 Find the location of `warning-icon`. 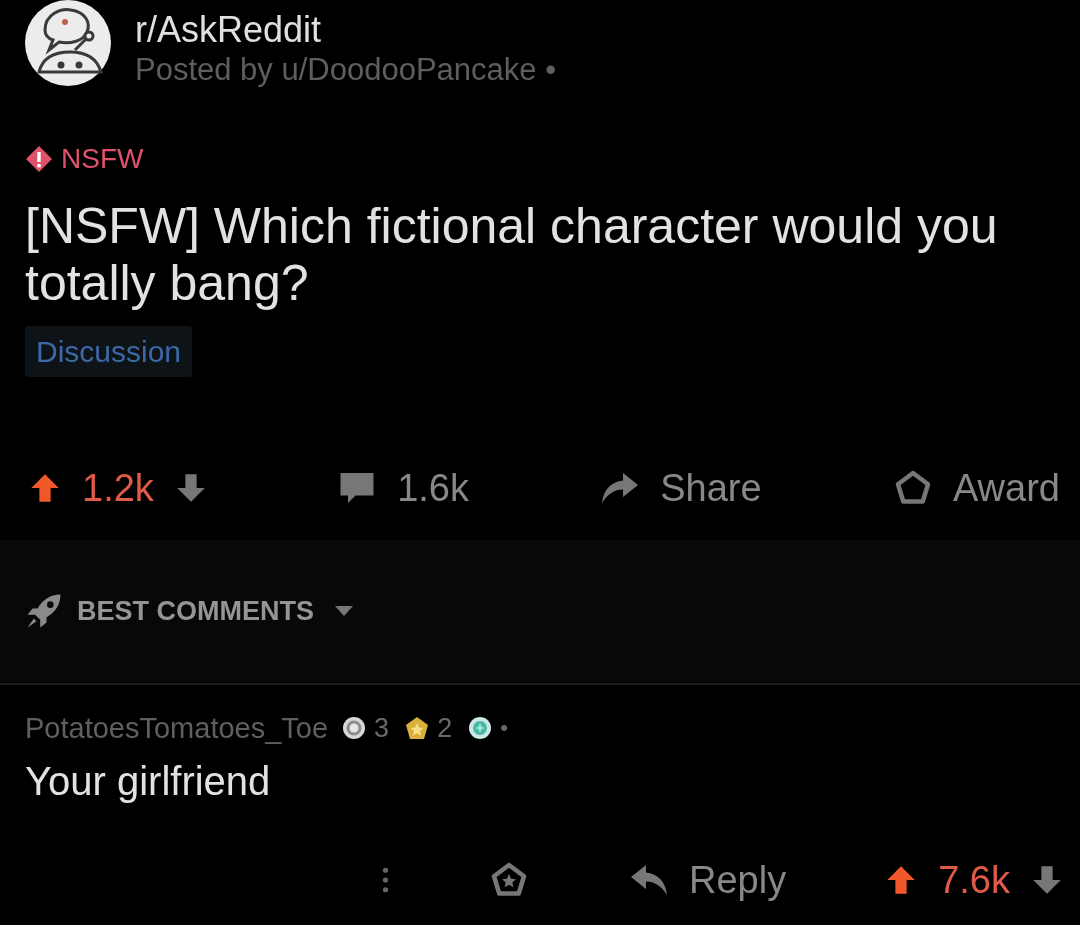

warning-icon is located at coordinates (39, 159).